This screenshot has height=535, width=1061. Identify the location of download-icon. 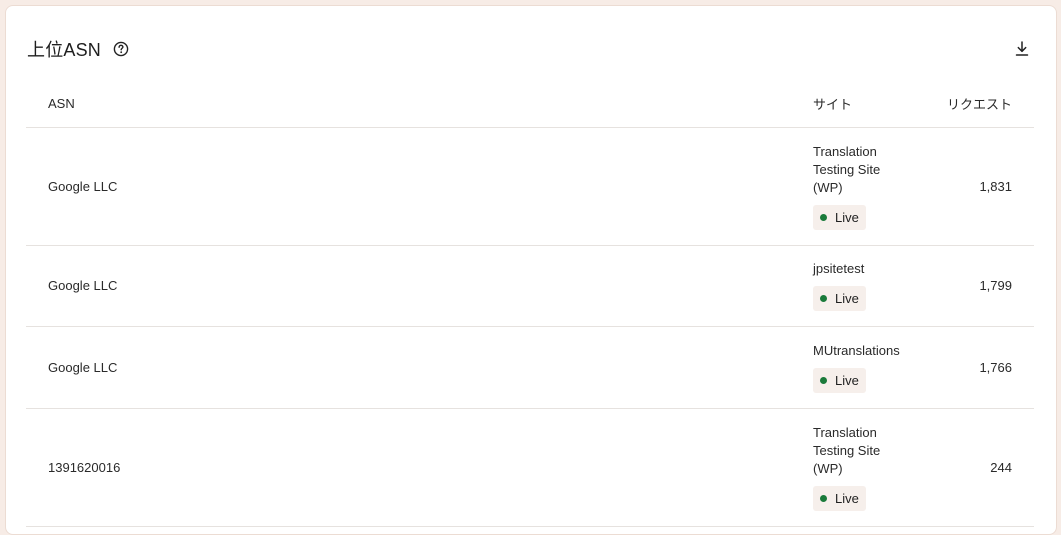
(1022, 49).